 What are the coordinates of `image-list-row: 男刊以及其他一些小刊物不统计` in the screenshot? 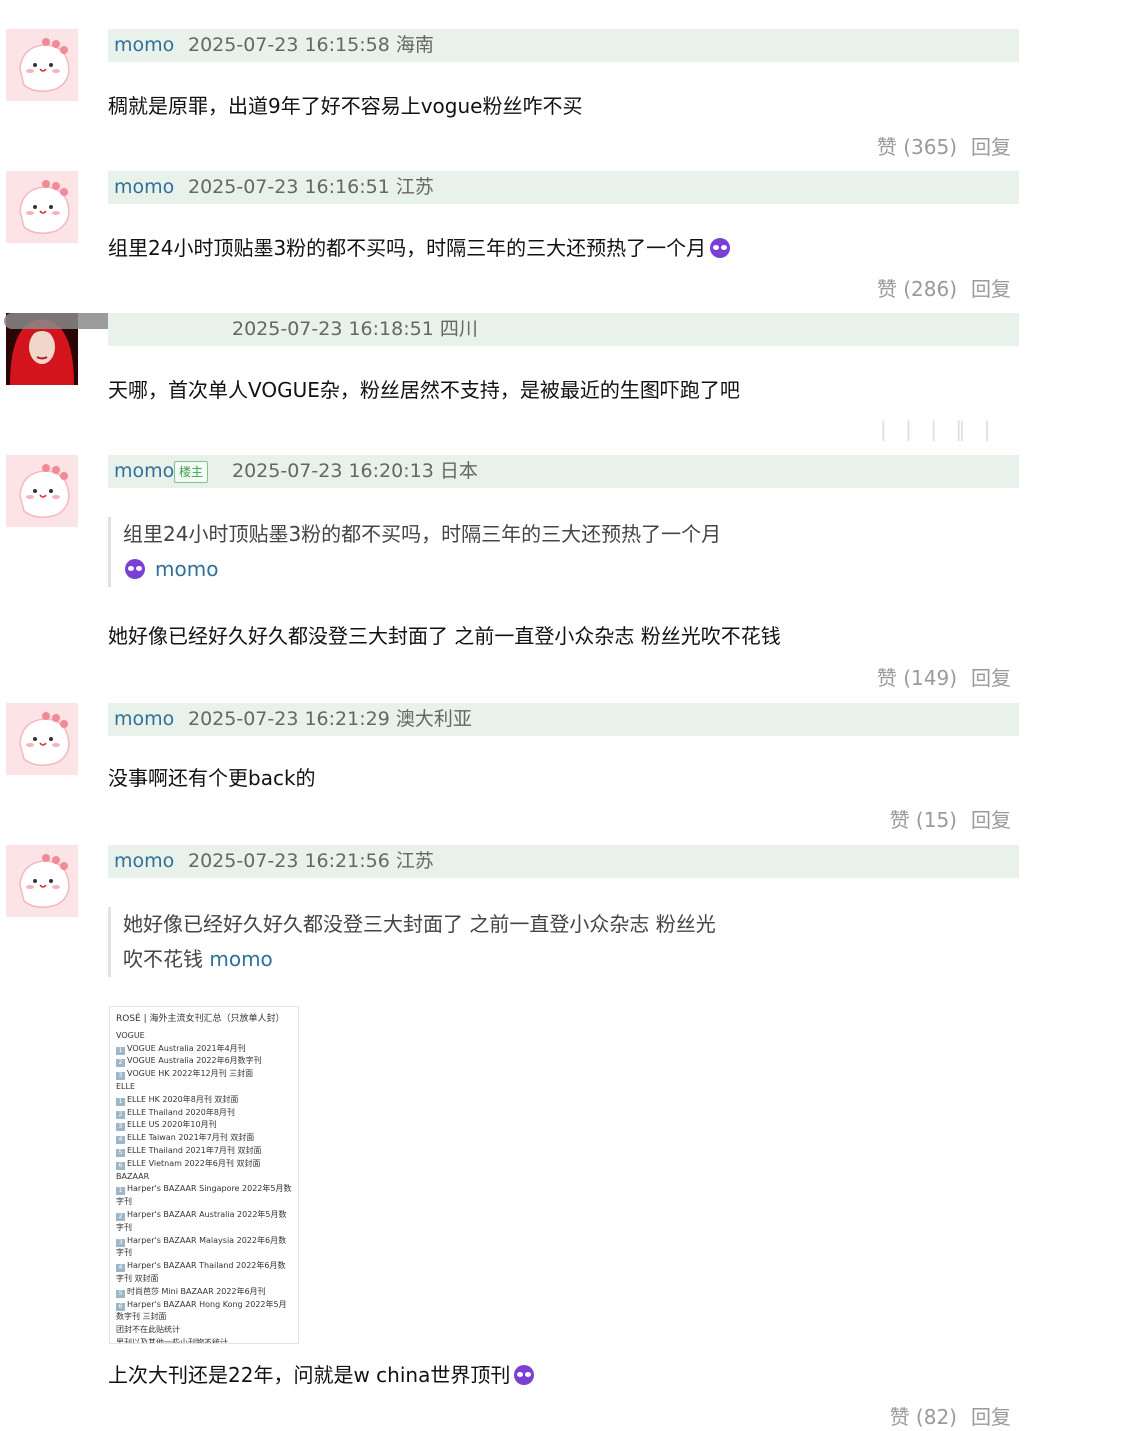 It's located at (204, 1340).